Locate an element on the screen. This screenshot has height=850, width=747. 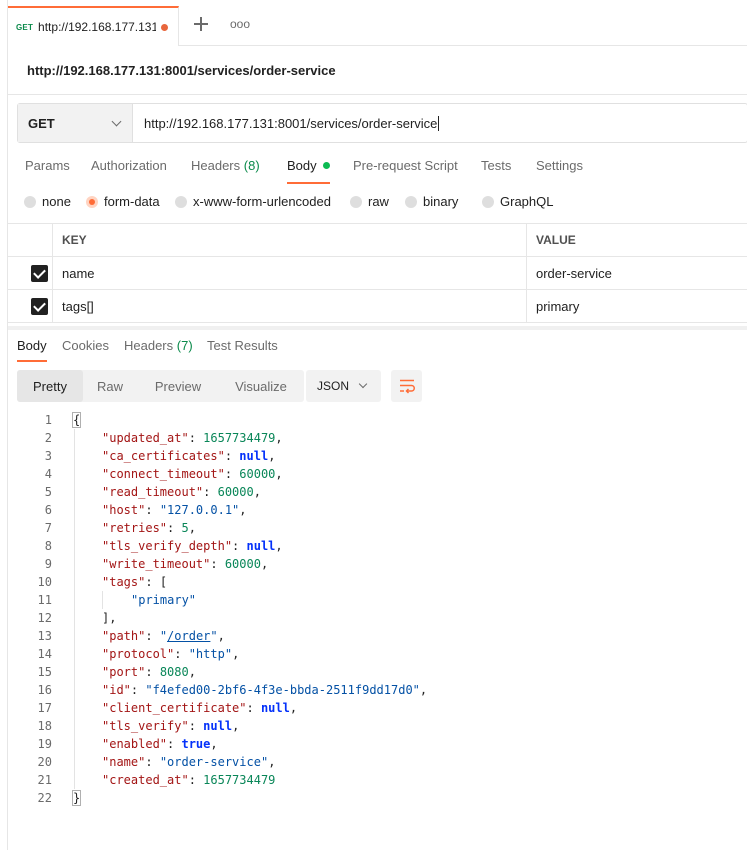
key-field: tags[] is located at coordinates (290, 306).